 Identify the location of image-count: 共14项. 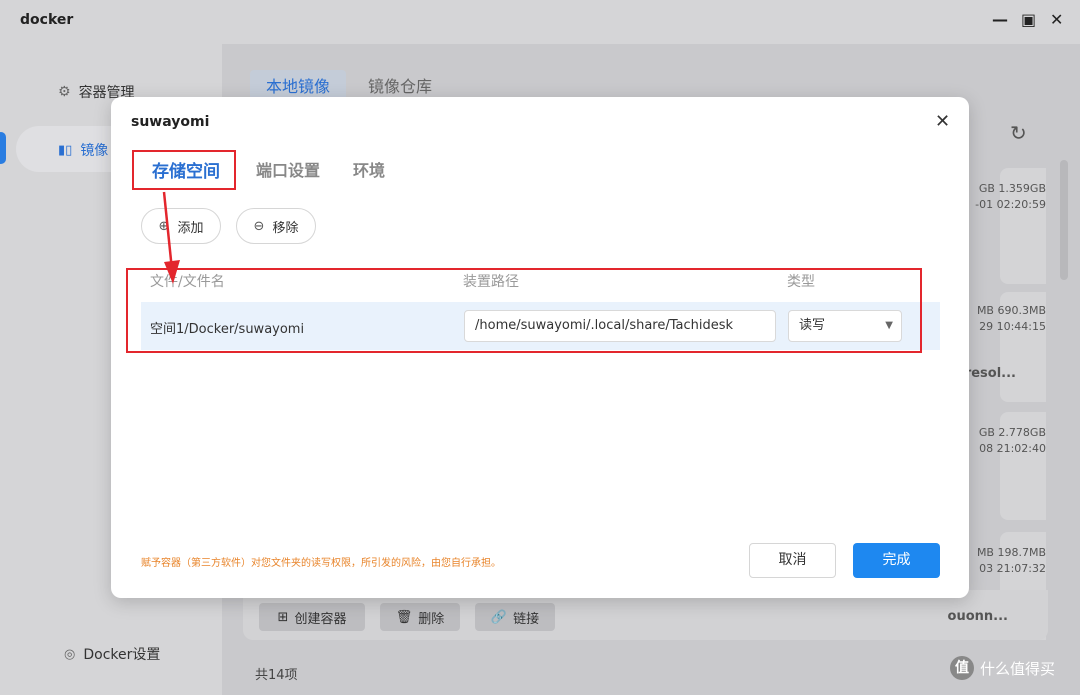
(276, 675).